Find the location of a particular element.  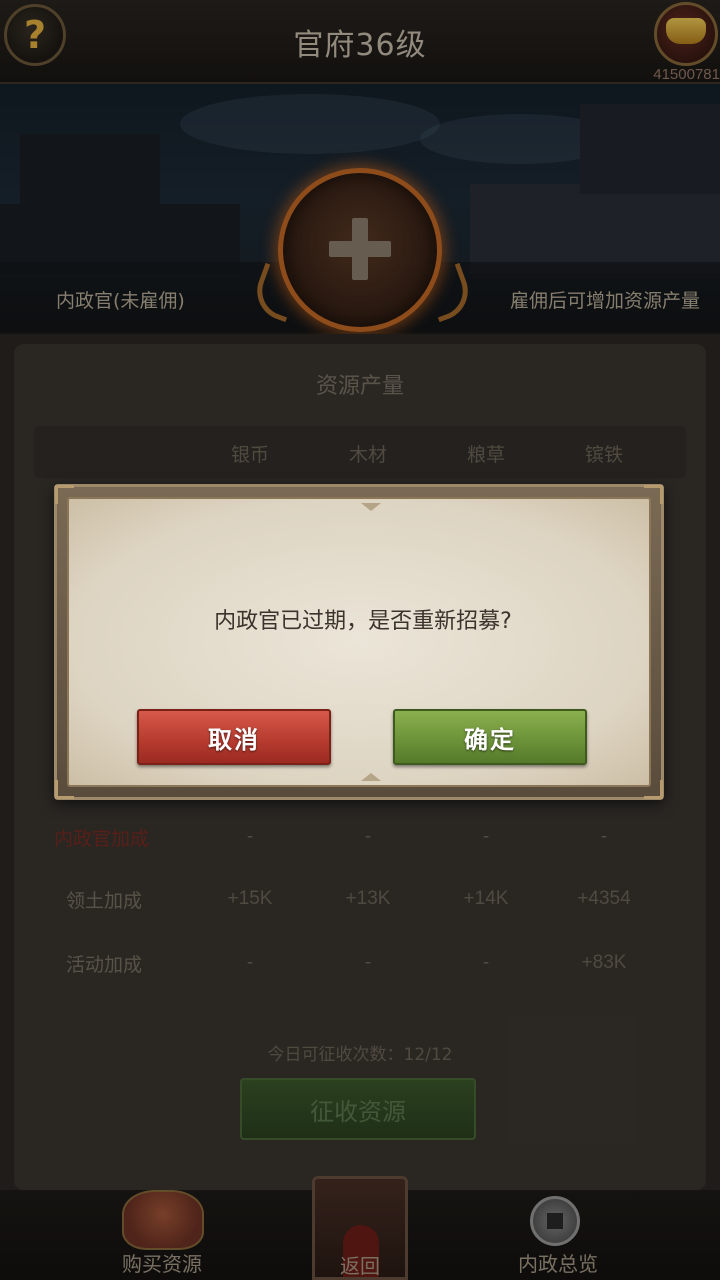

table-cell: +83K is located at coordinates (604, 962).